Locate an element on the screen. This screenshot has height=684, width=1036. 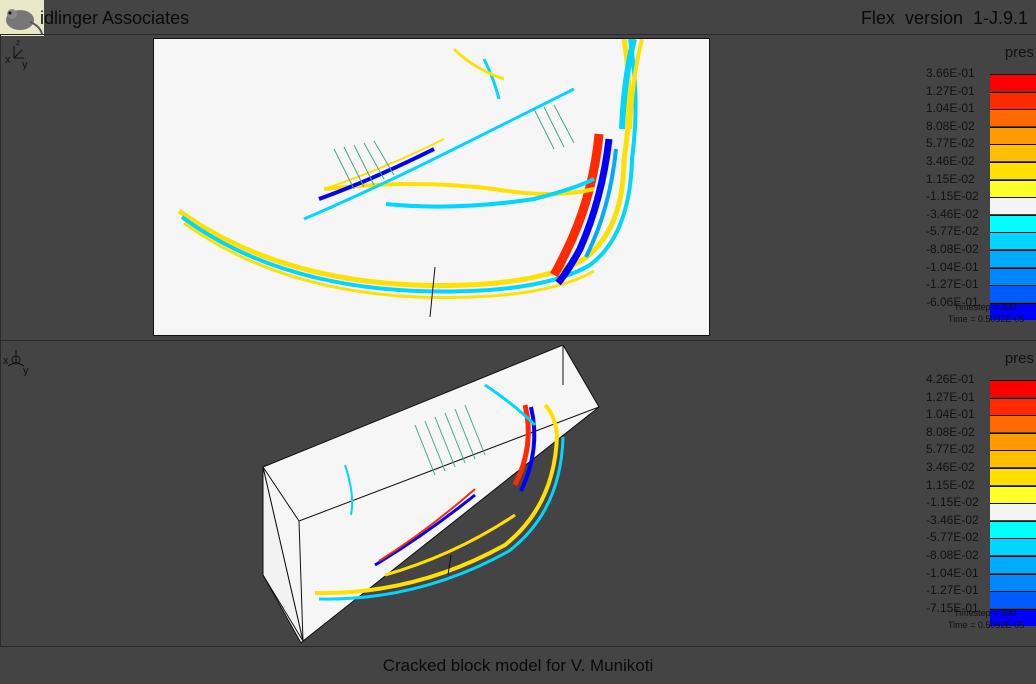
top-legend-row: 5.77E-02 is located at coordinates (978, 149).